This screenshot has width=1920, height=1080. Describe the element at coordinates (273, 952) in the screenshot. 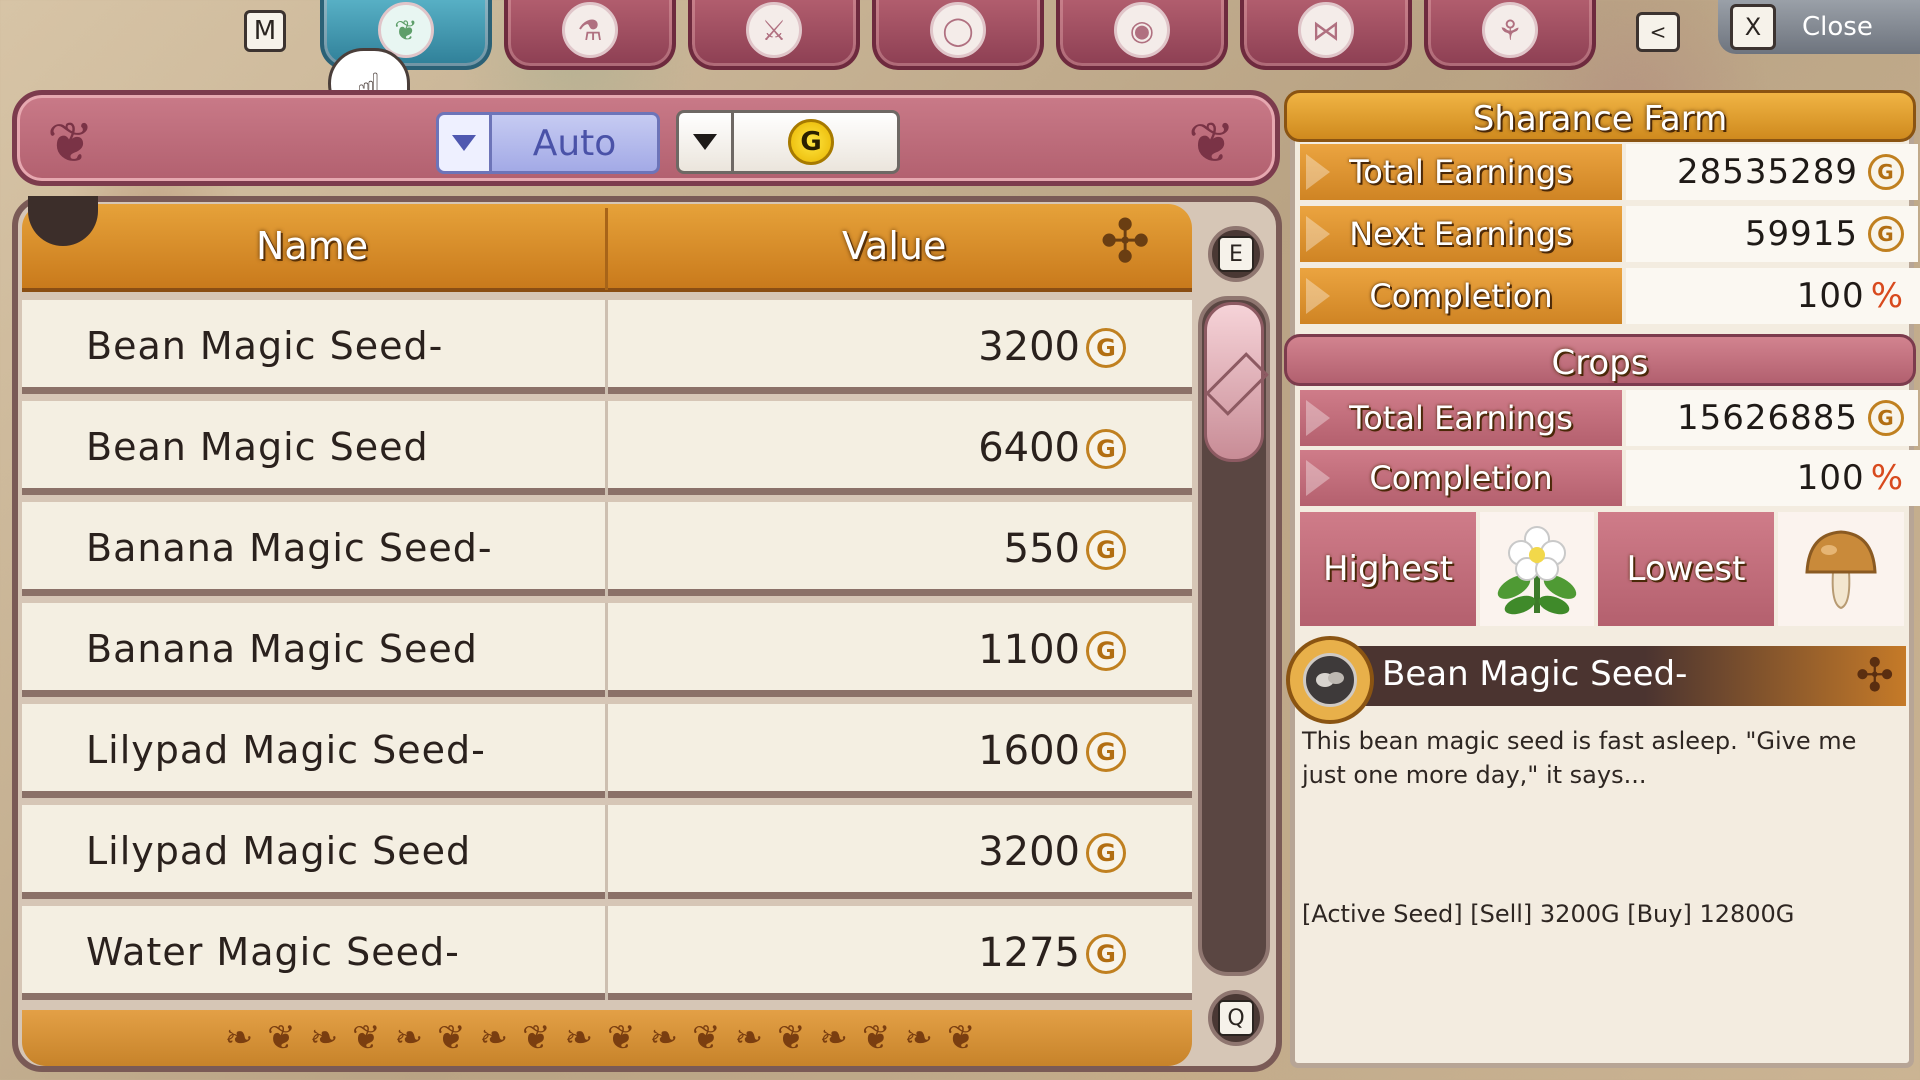

I see `row-item-name: Water Magic Seed-` at that location.